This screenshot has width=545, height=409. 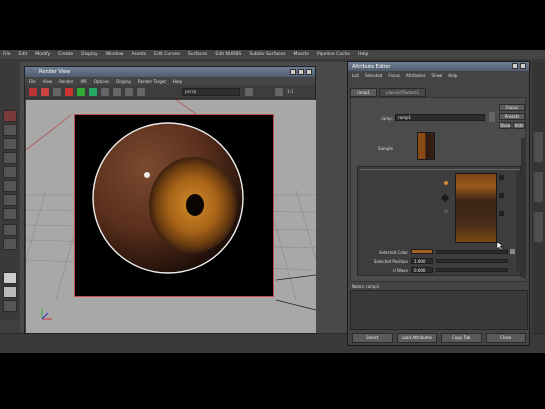 What do you see at coordinates (439, 338) in the screenshot?
I see `attribute-editor-buttons: Select Load Attributes Copy Tab Close` at bounding box center [439, 338].